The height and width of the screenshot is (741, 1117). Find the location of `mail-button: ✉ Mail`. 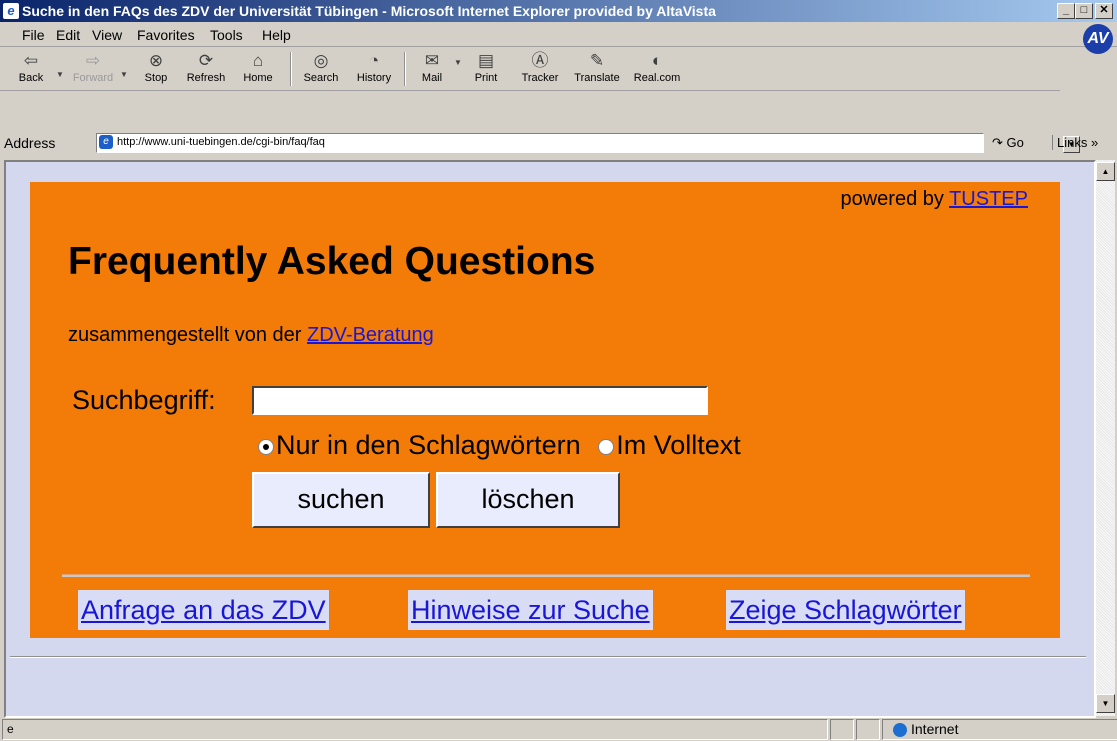

mail-button: ✉ Mail is located at coordinates (432, 67).